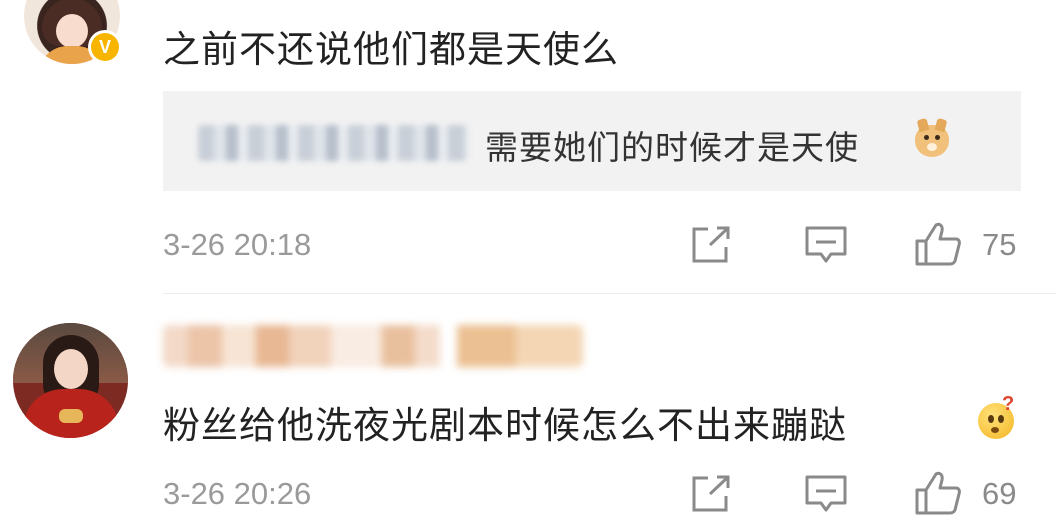  I want to click on blurred-username, so click(373, 346).